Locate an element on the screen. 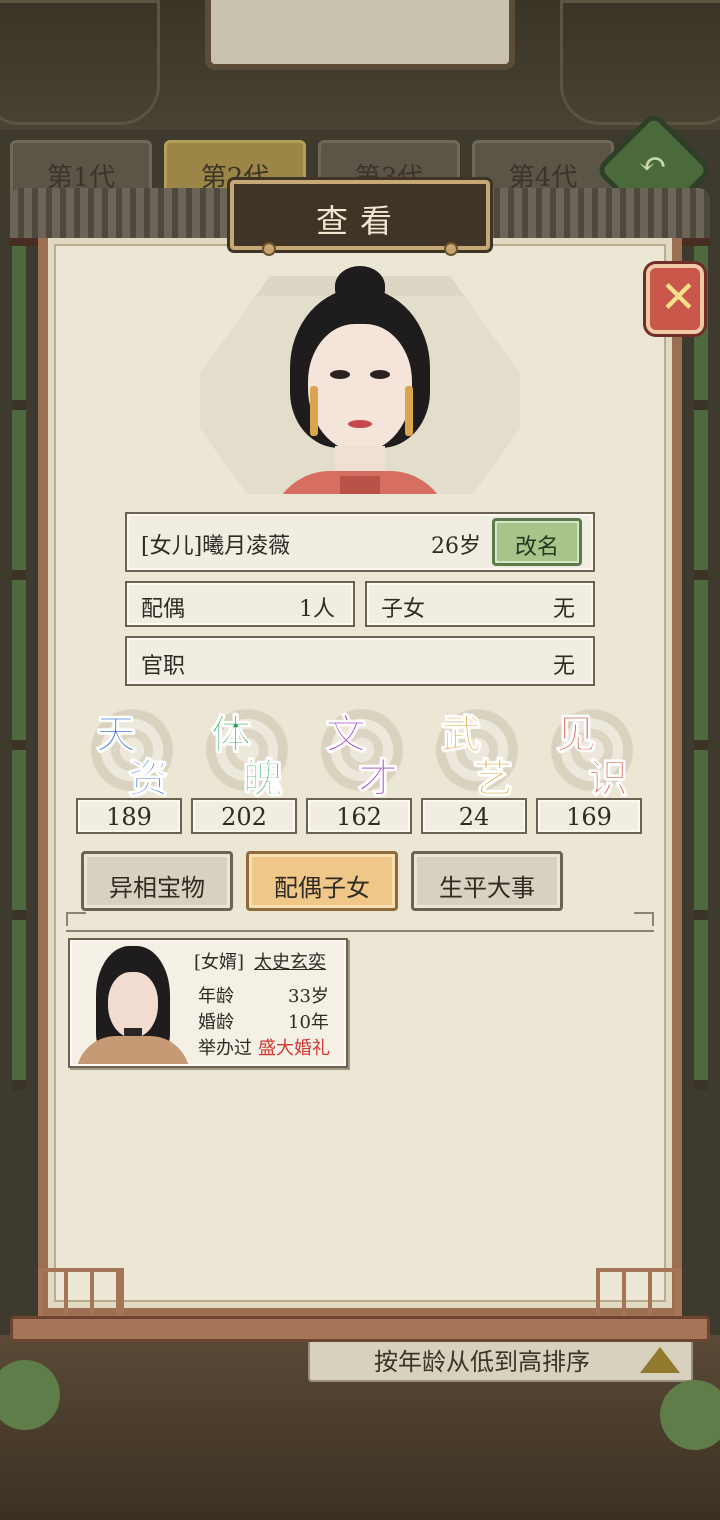 The image size is (720, 1520). stat-talent: 天 资 is located at coordinates (132, 751).